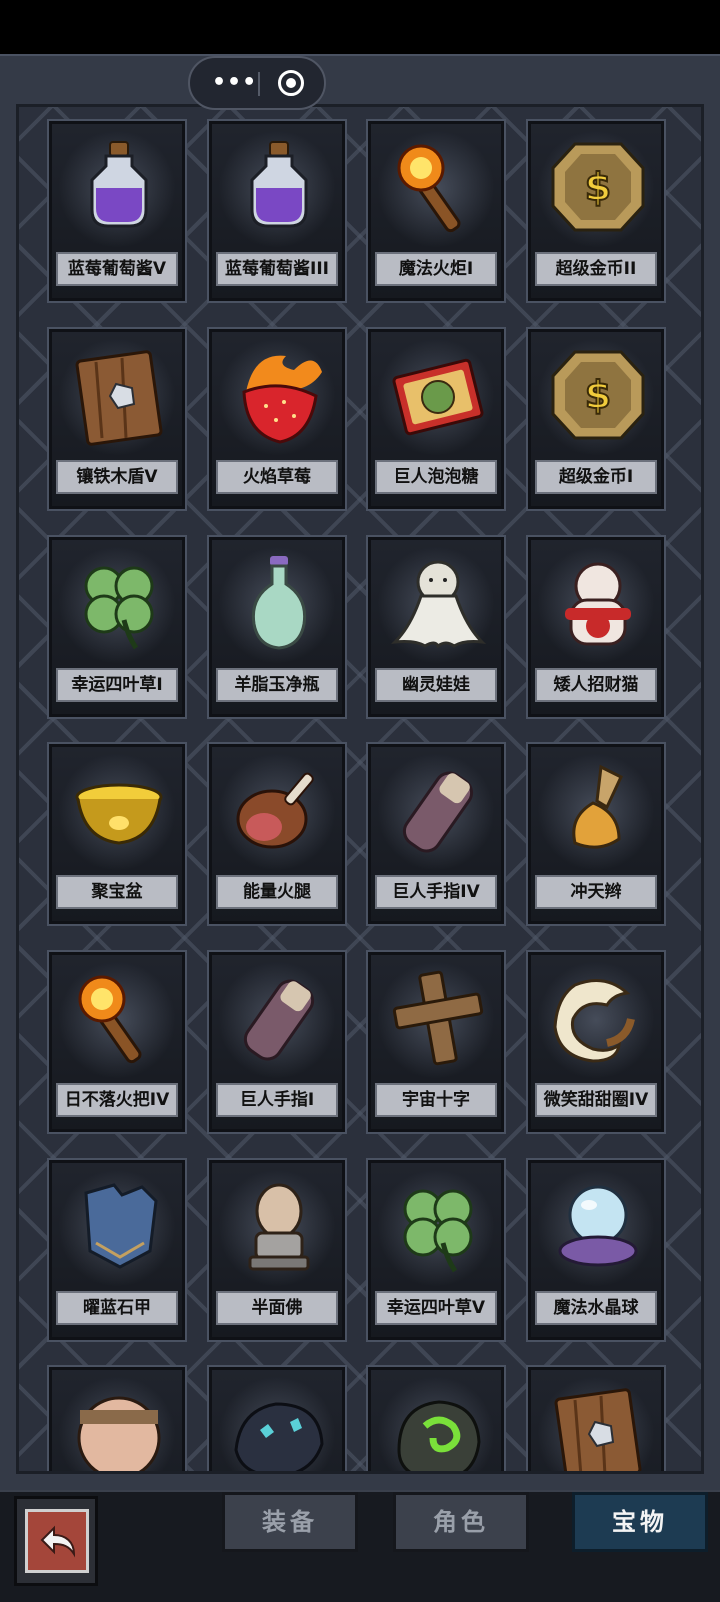 This screenshot has height=1602, width=720. What do you see at coordinates (117, 477) in the screenshot?
I see `item-label: 镶铁木盾V` at bounding box center [117, 477].